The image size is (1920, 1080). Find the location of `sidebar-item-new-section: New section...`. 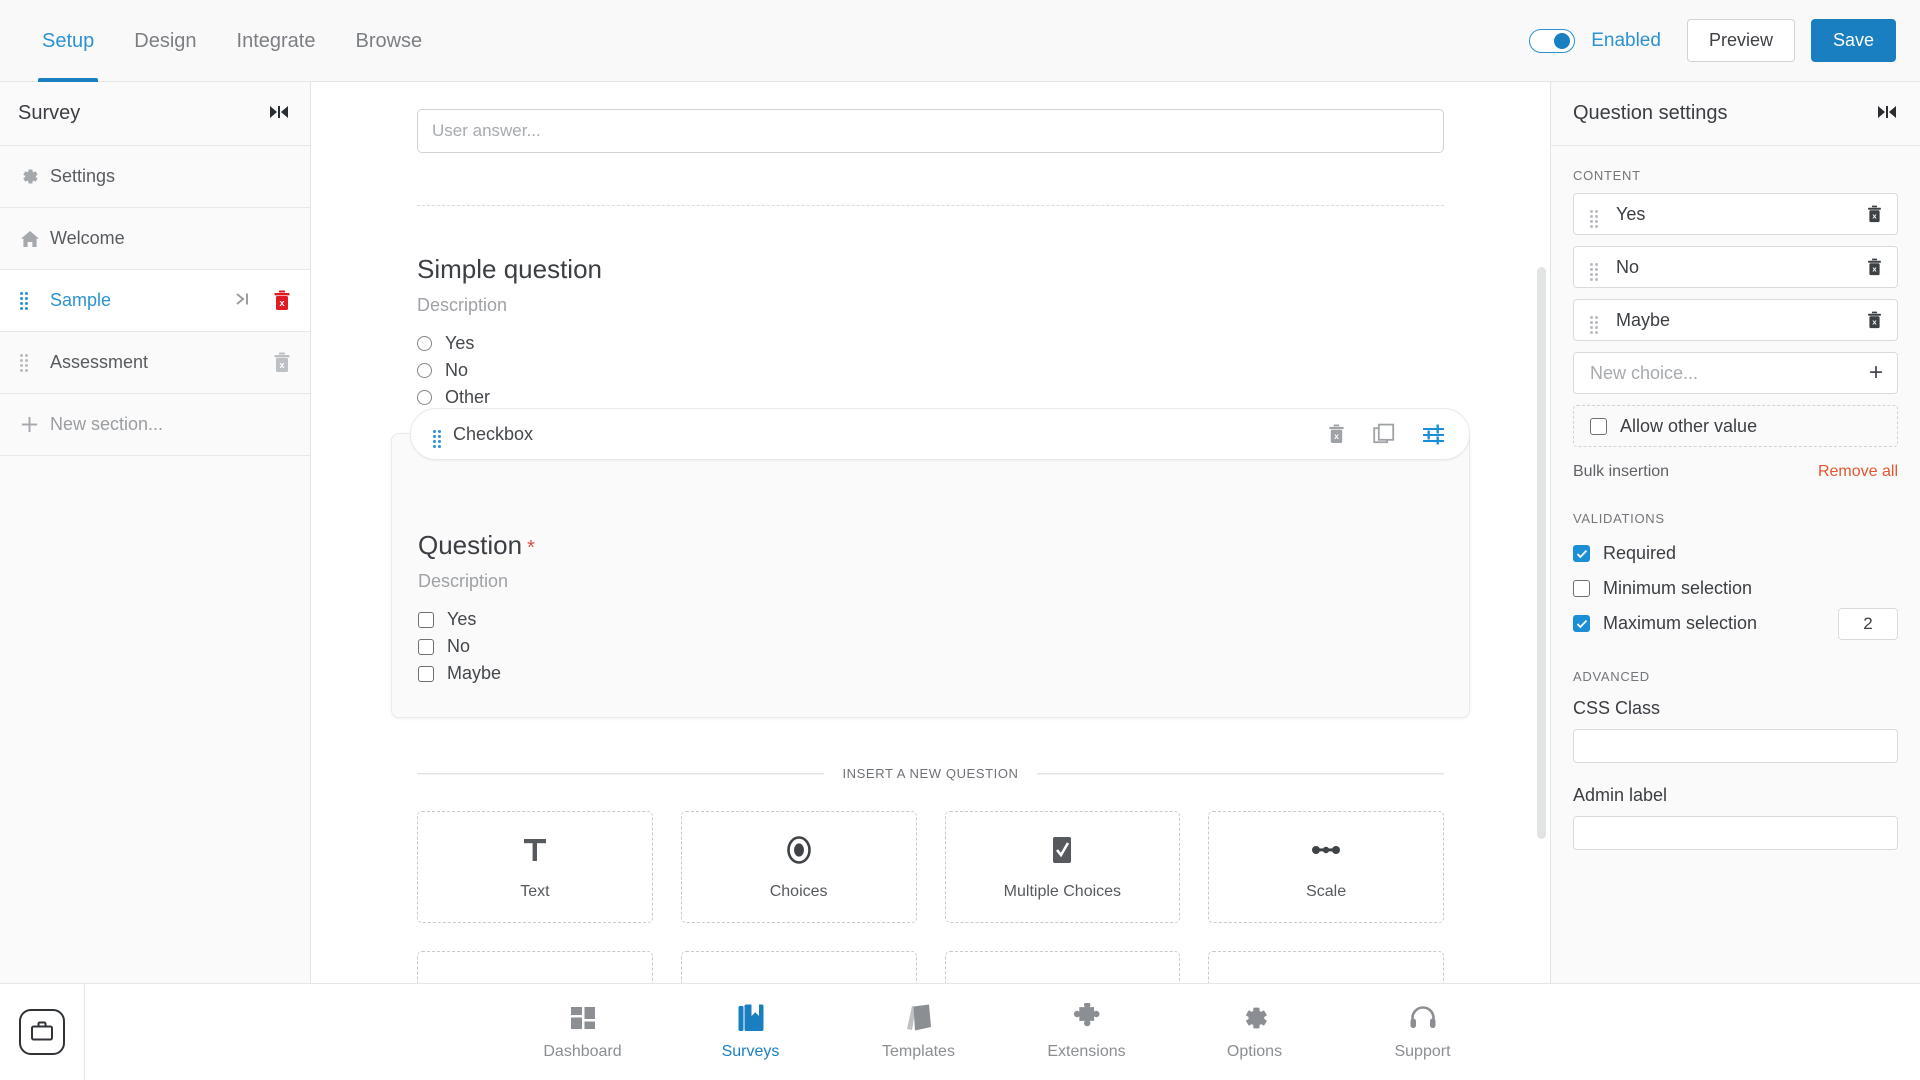

sidebar-item-new-section: New section... is located at coordinates (155, 425).